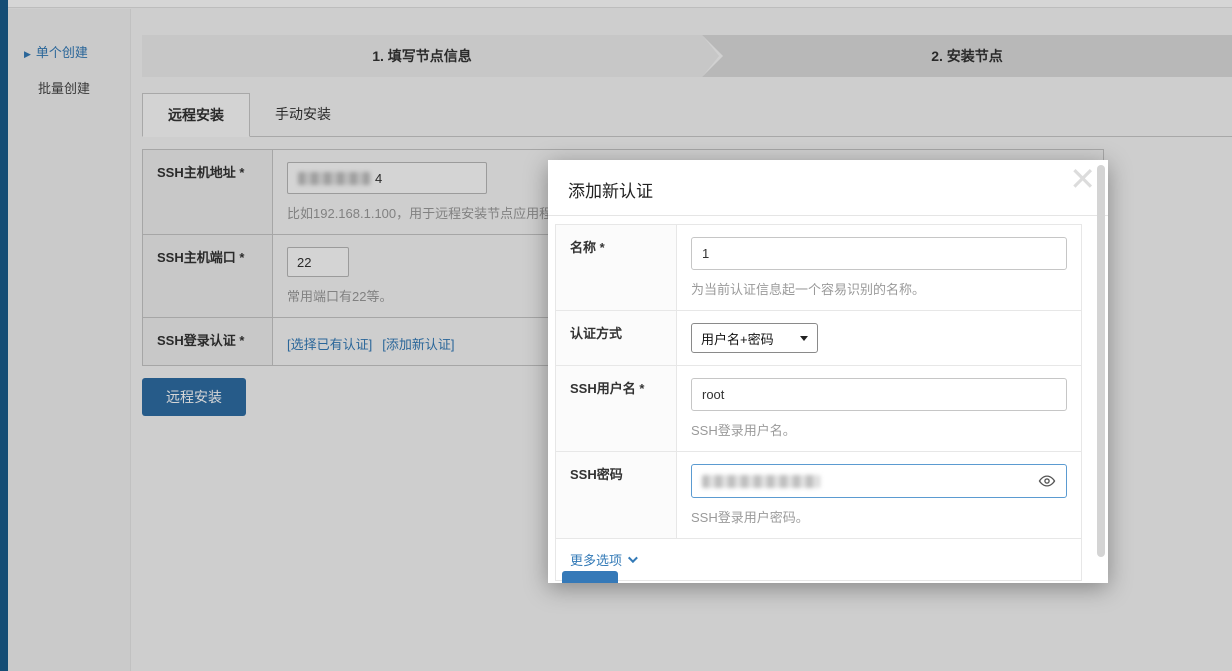 The image size is (1232, 671). What do you see at coordinates (596, 560) in the screenshot?
I see `more-options-label: 更多选项` at bounding box center [596, 560].